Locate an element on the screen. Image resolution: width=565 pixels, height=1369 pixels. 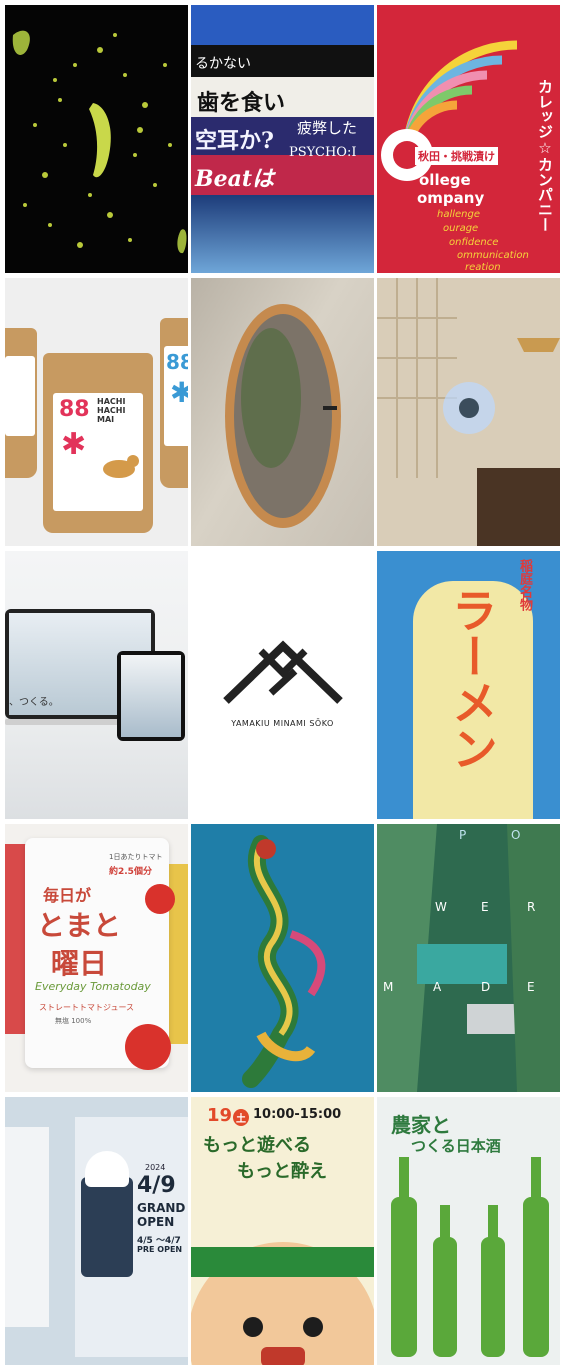
collage-text: 疲弊した is located at coordinates (327, 128).